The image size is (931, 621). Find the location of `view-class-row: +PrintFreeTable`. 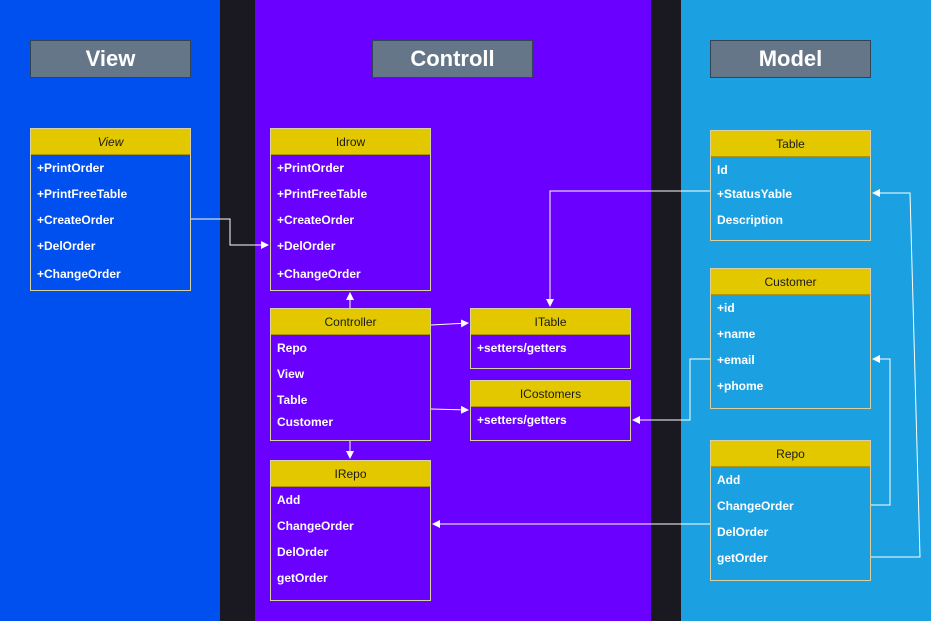

view-class-row: +PrintFreeTable is located at coordinates (82, 194).